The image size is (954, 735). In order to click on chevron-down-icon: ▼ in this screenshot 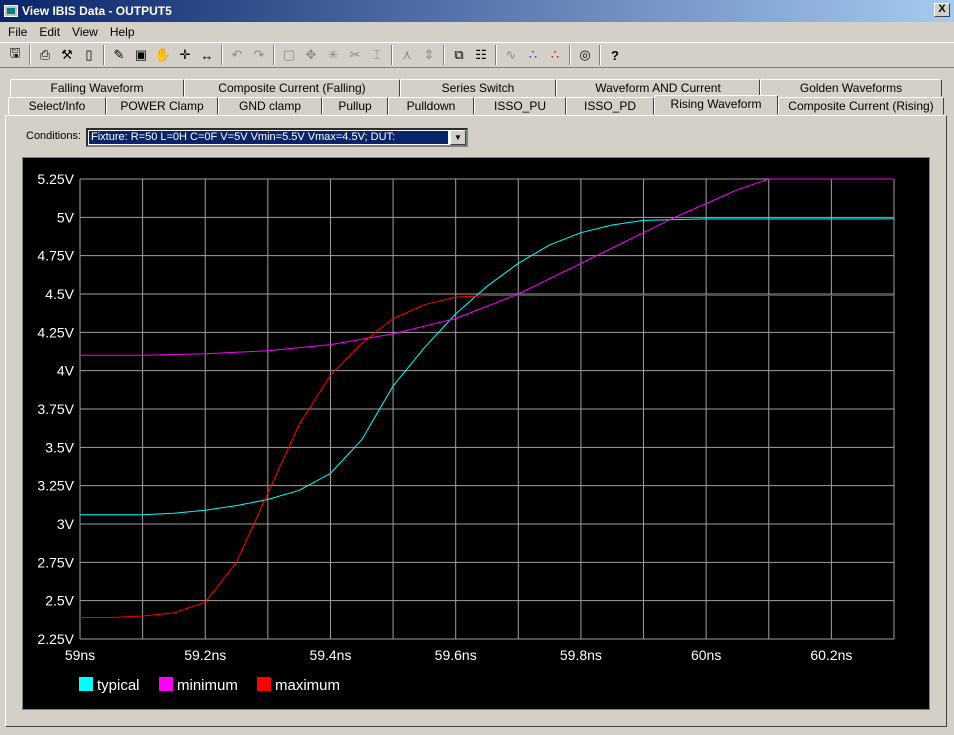, I will do `click(458, 137)`.